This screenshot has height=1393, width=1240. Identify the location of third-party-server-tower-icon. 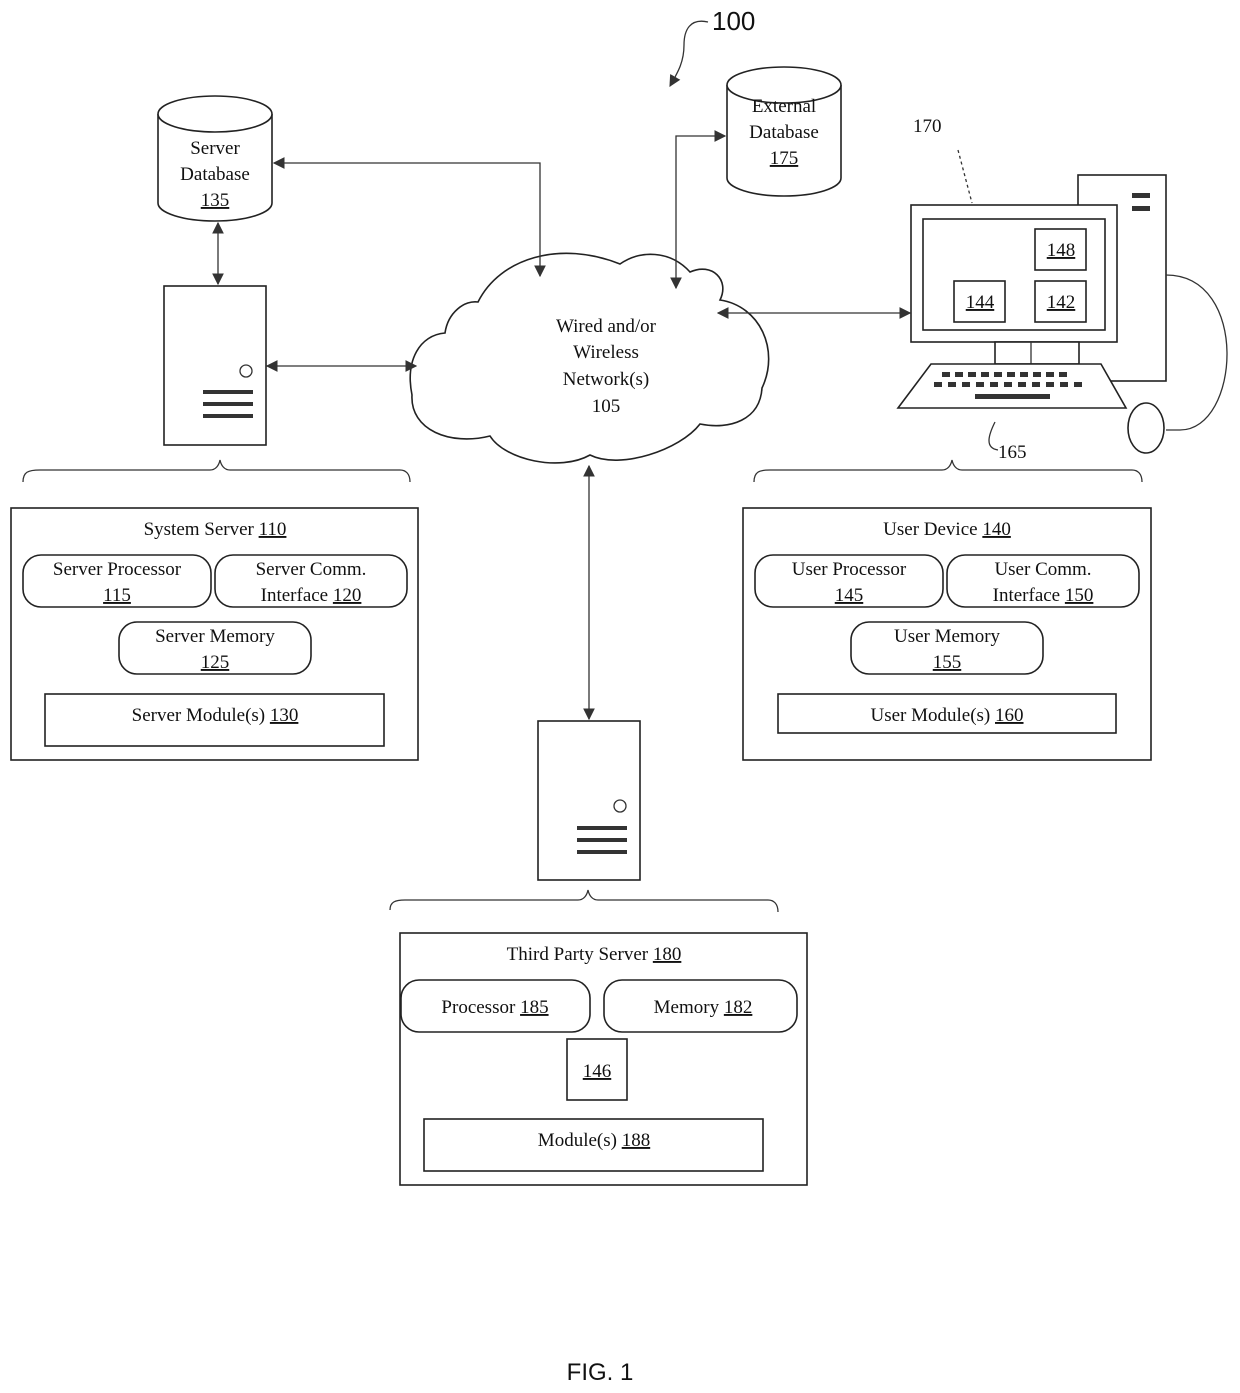
(589, 800).